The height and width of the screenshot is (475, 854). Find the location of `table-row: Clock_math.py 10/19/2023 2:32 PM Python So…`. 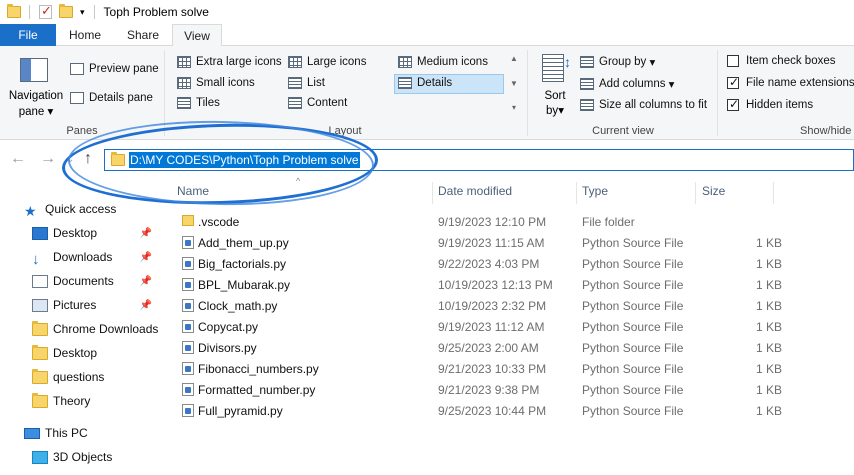

table-row: Clock_math.py 10/19/2023 2:32 PM Python So… is located at coordinates (478, 306).